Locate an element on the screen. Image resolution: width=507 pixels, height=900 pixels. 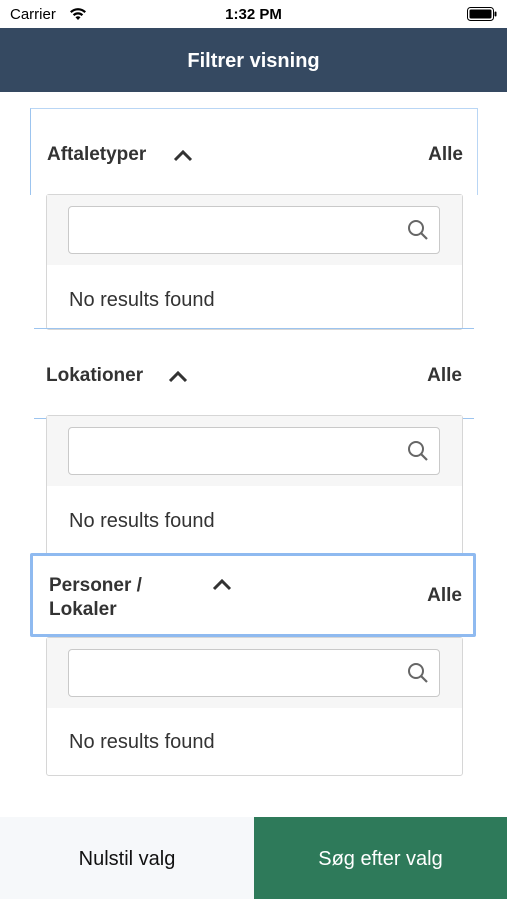
section-title: Personer / Lokaler is located at coordinates (95, 598).